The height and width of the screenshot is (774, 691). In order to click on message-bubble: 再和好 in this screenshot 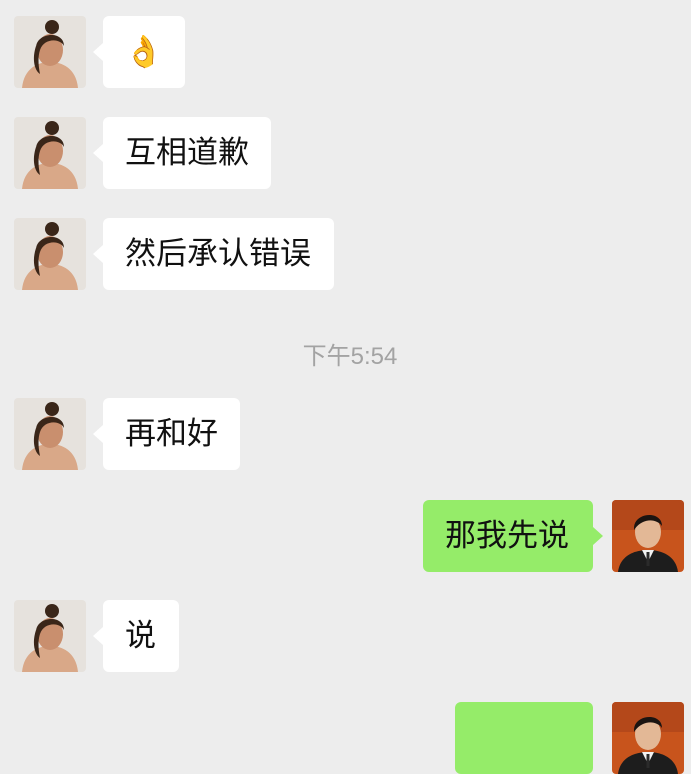, I will do `click(171, 434)`.